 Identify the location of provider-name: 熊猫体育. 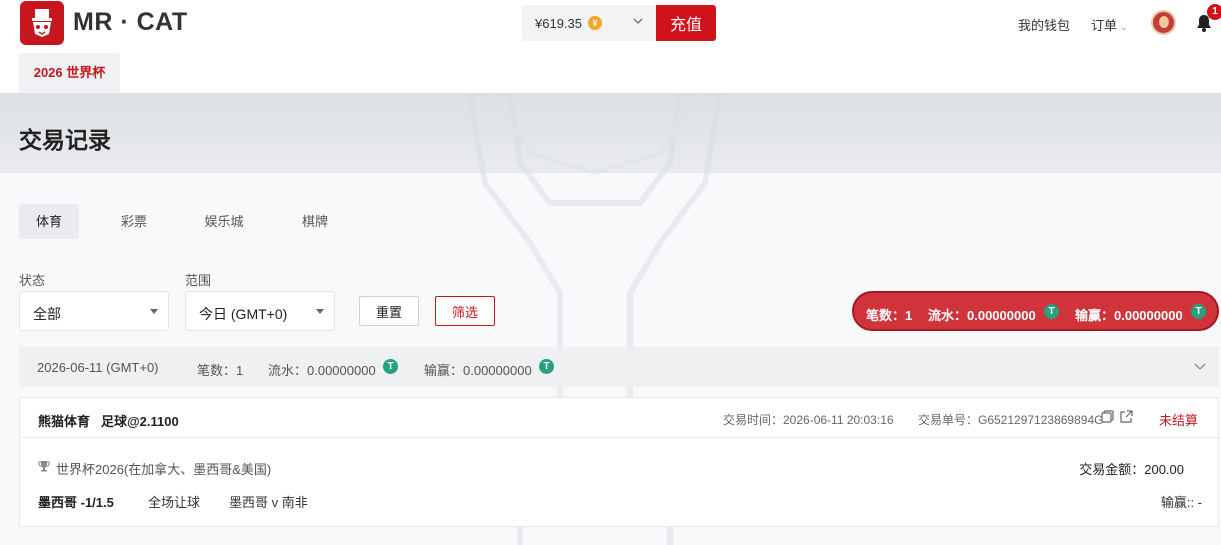
(64, 421).